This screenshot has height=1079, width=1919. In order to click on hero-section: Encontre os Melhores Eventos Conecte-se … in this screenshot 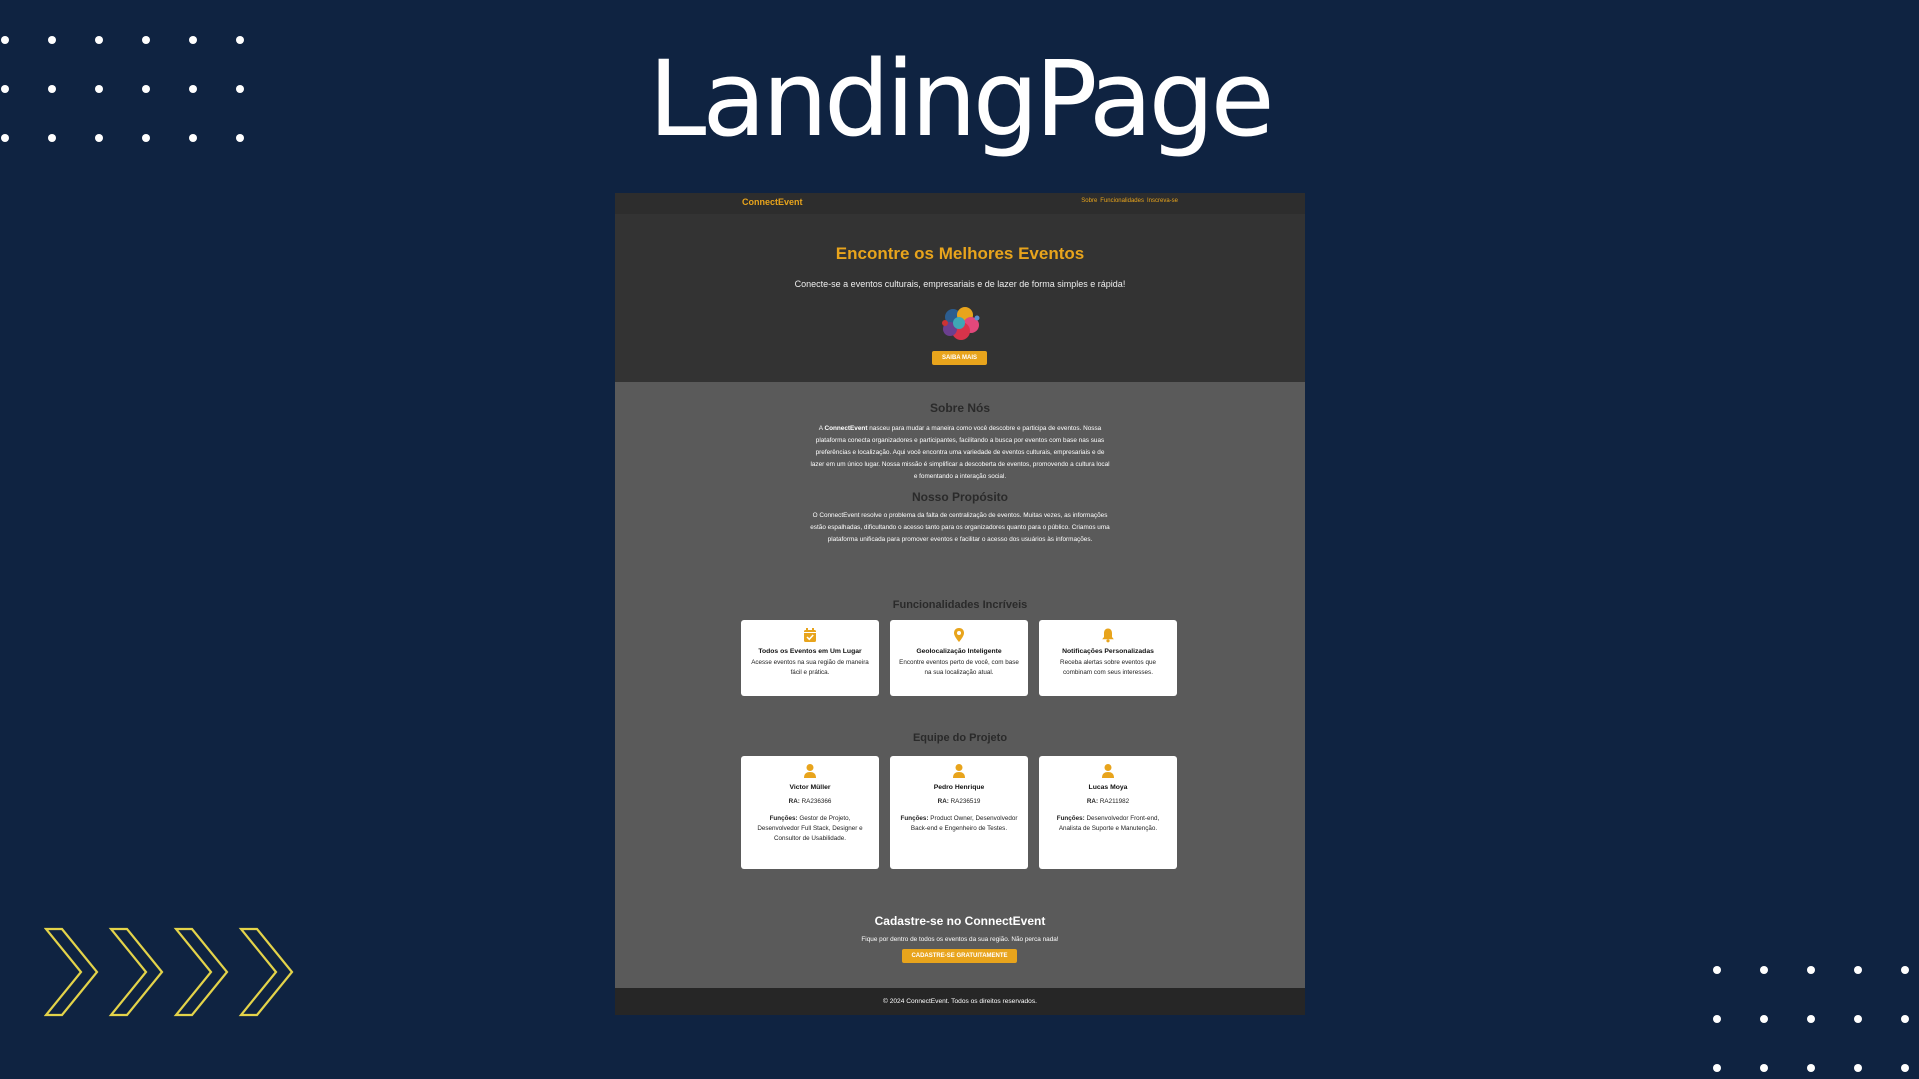, I will do `click(960, 298)`.